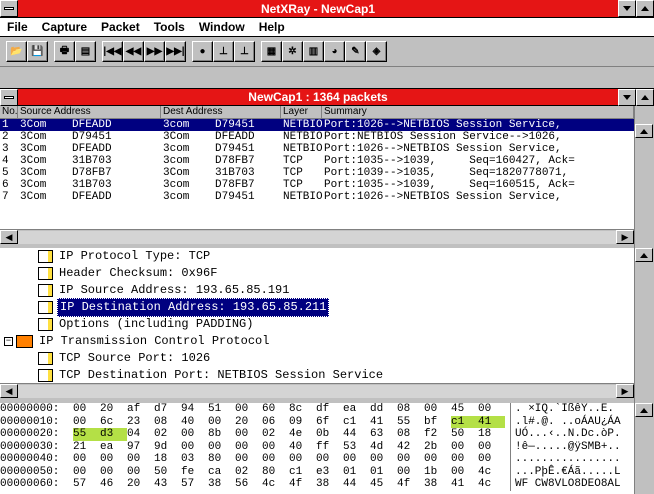 Image resolution: width=654 pixels, height=494 pixels. Describe the element at coordinates (317, 307) in the screenshot. I see `tree-node: IP Destination Address: 193.65.85.211` at that location.